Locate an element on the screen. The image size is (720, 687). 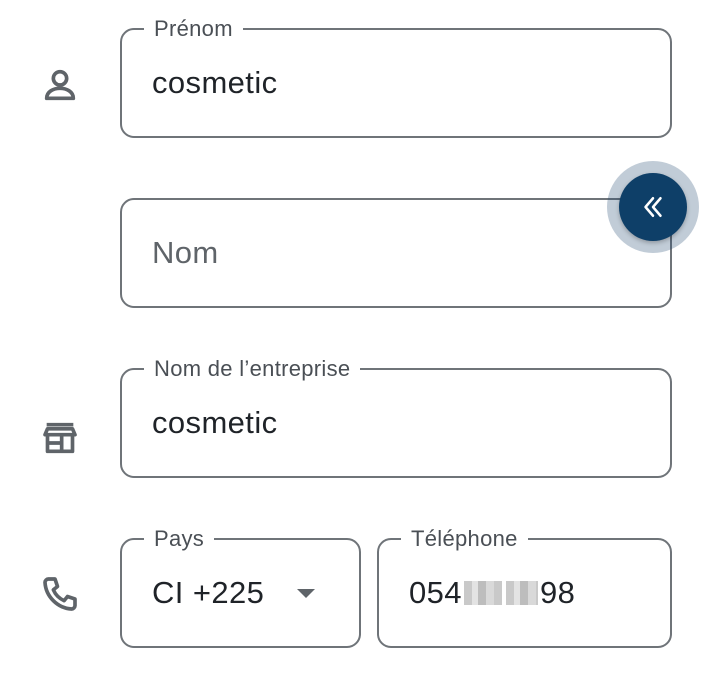
first-name-value: cosmetic is located at coordinates (215, 82).